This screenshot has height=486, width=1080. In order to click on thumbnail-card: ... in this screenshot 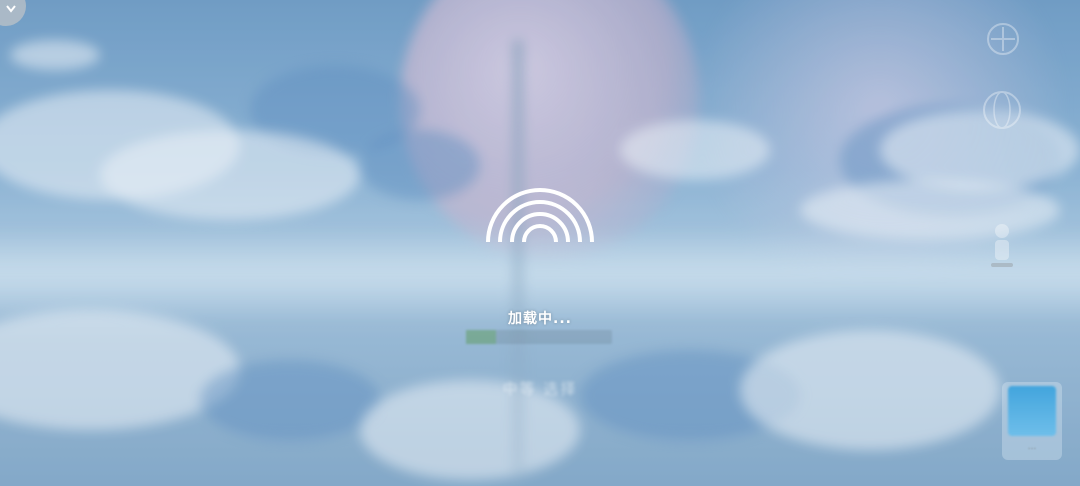, I will do `click(1032, 421)`.